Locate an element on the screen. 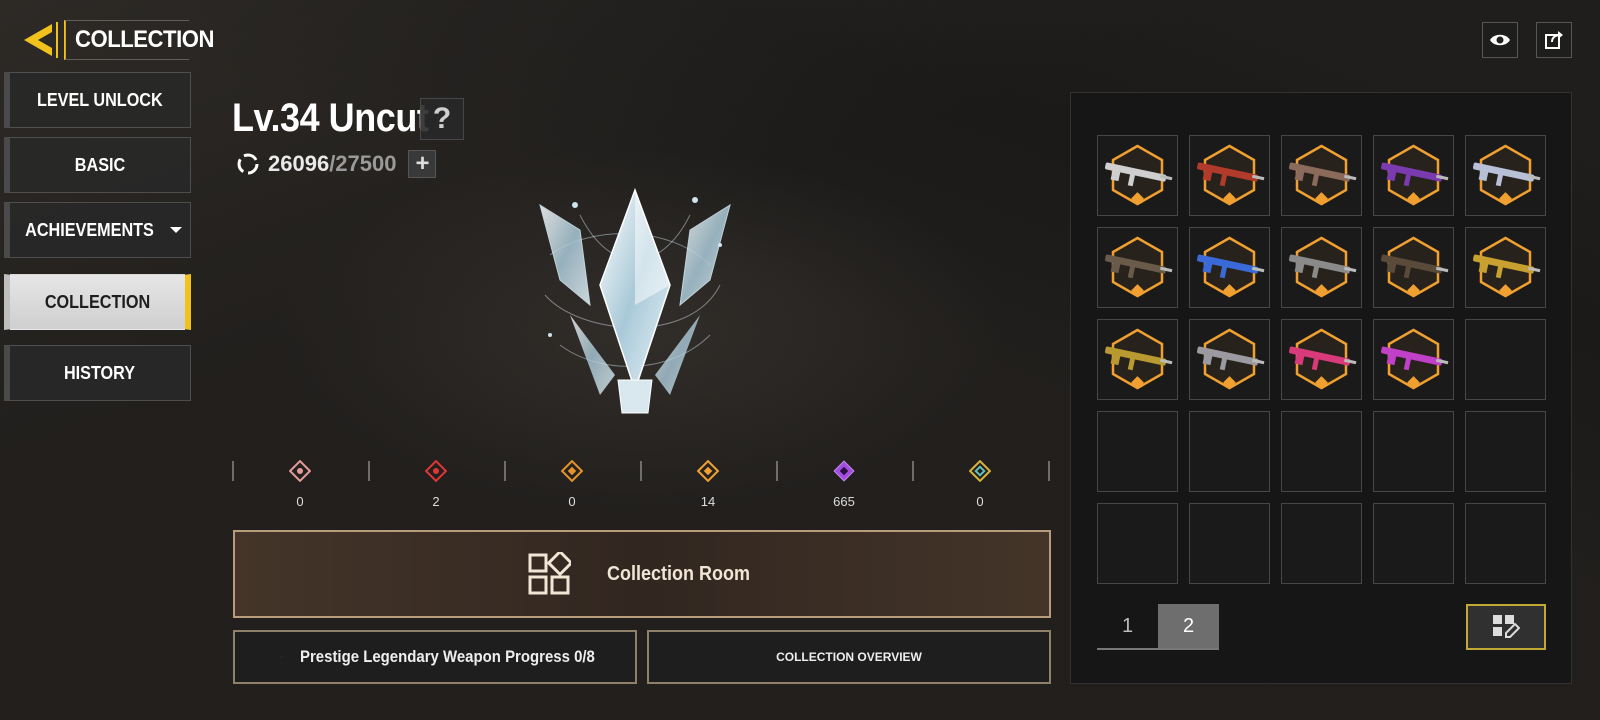 This screenshot has height=720, width=1600. level-title: Lv.34 Uncut is located at coordinates (330, 118).